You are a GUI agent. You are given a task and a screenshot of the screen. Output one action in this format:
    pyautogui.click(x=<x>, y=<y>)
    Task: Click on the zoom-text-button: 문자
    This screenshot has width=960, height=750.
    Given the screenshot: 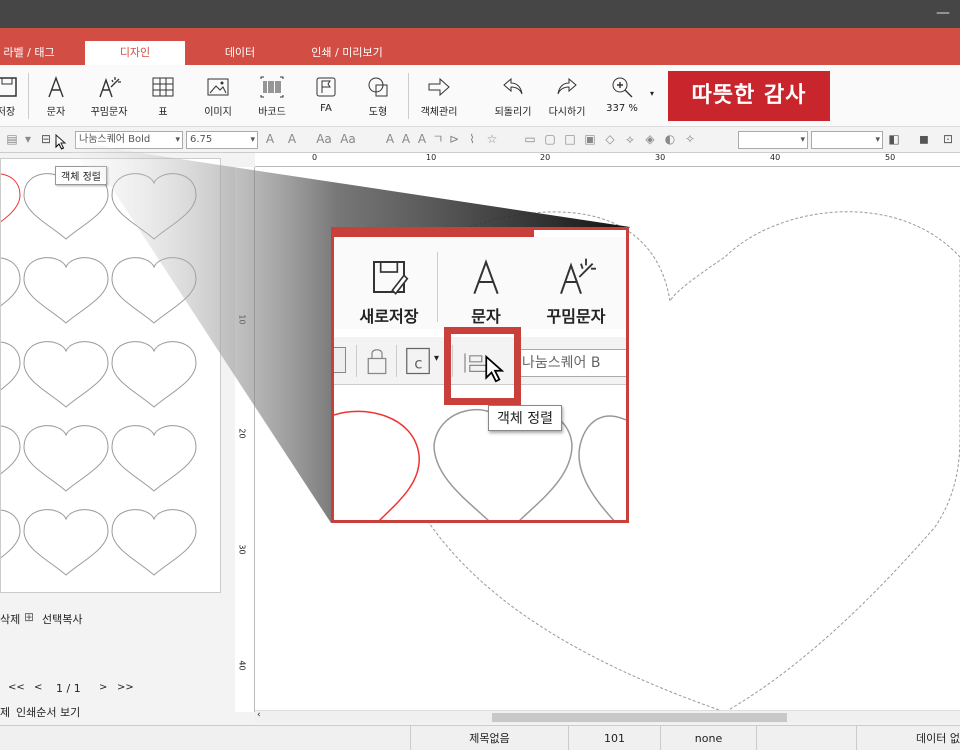 What is the action you would take?
    pyautogui.click(x=486, y=292)
    